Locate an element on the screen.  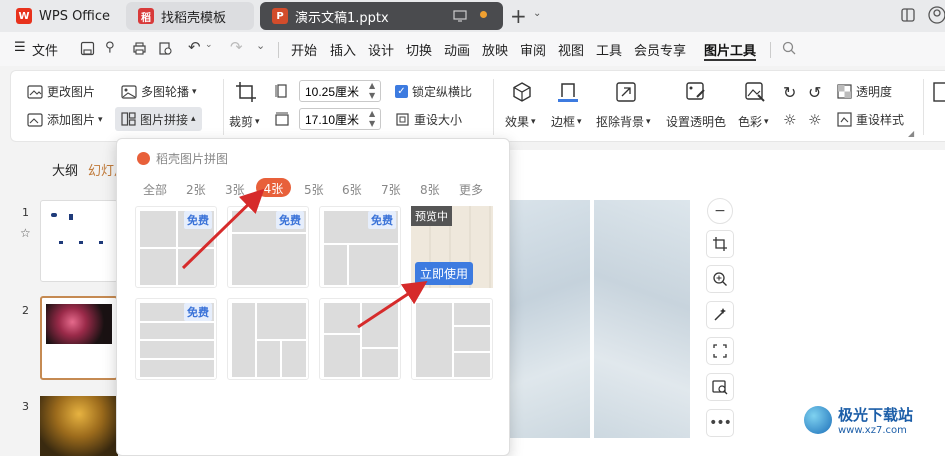
watermark-logo-icon is located at coordinates (818, 420).